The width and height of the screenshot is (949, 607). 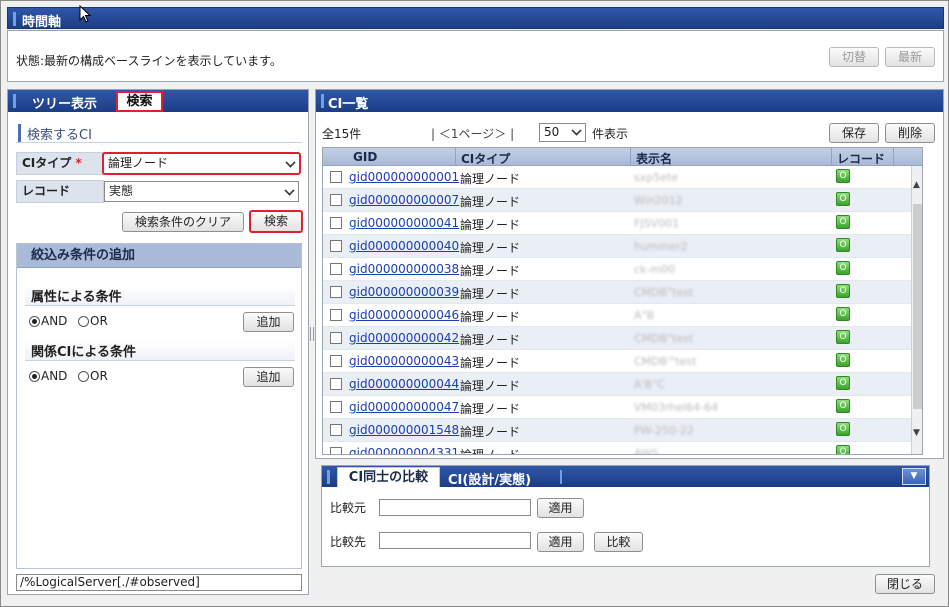 I want to click on compare-panel: CI同士の比較 CI(設計/実態) ▼ 比較元 適用 比較先 適用 比較, so click(x=625, y=516).